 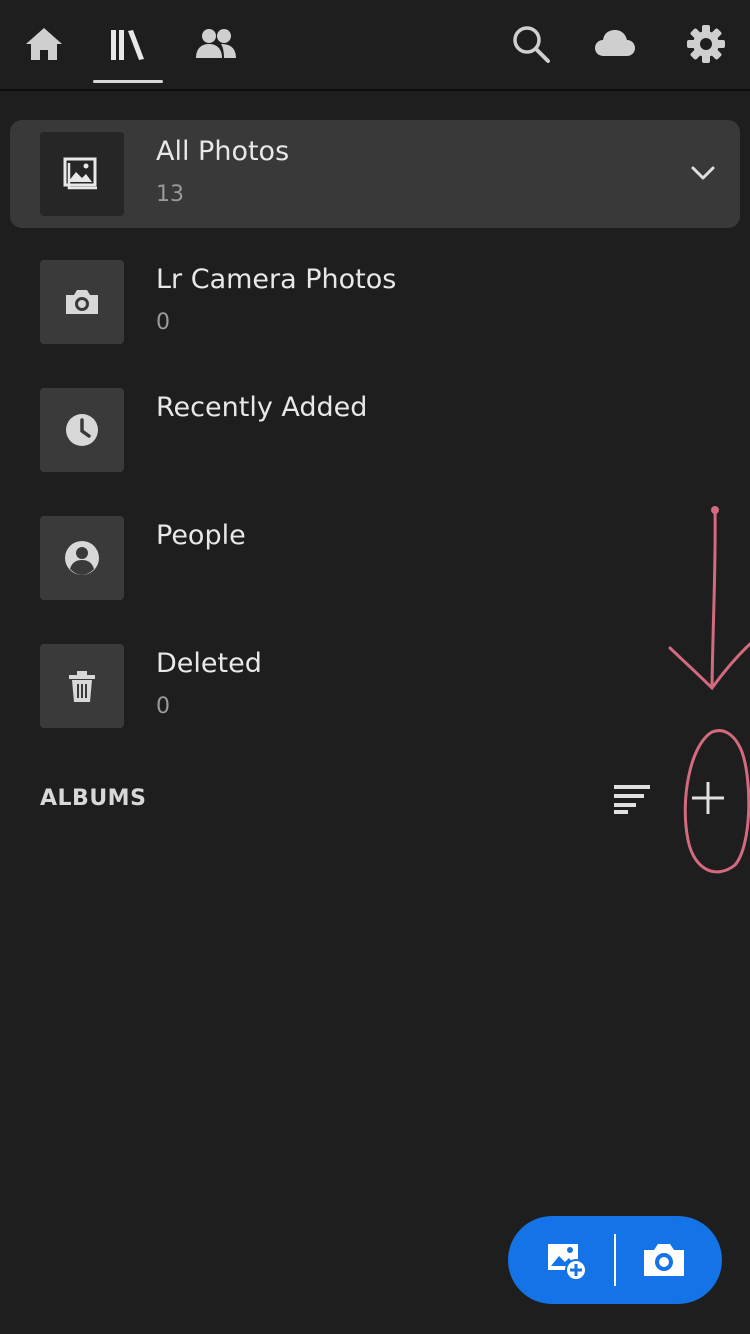 What do you see at coordinates (632, 799) in the screenshot?
I see `sort-icon` at bounding box center [632, 799].